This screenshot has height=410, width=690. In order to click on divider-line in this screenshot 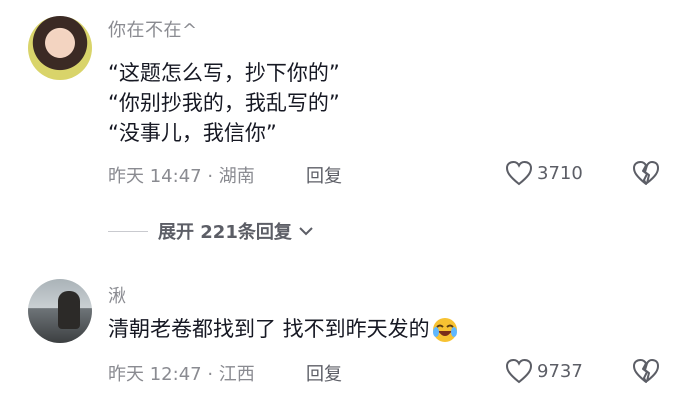, I will do `click(128, 231)`.